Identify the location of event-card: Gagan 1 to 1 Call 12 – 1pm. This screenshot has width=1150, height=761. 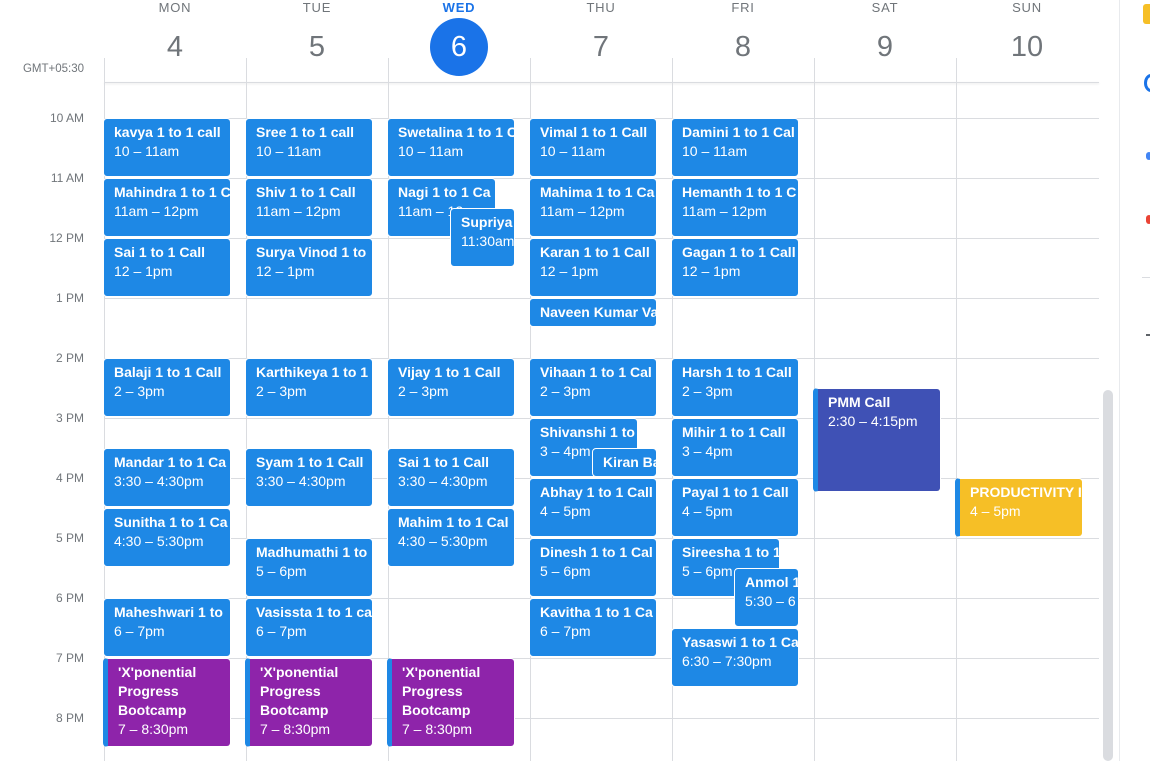
(735, 267).